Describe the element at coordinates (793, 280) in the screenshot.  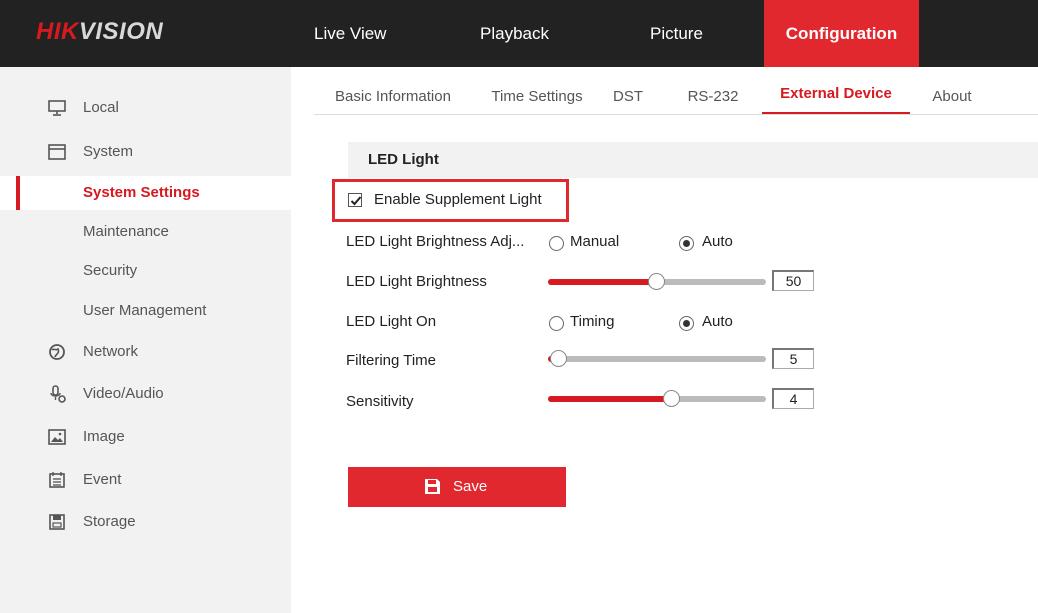
I see `led-brightness-value: 50` at that location.